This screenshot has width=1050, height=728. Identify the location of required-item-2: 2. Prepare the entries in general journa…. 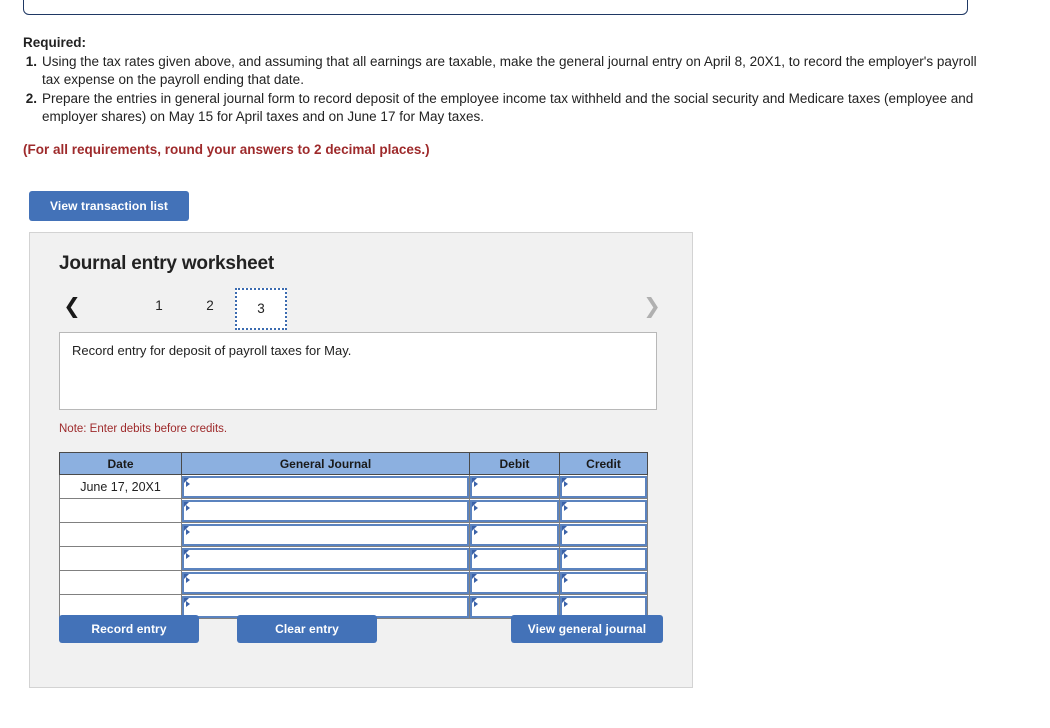
(503, 108).